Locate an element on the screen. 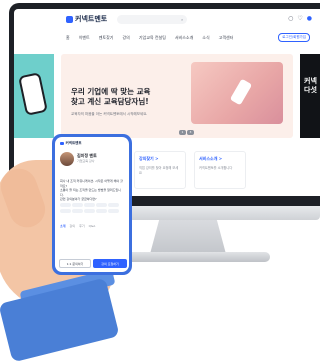 This screenshot has height=362, width=320. request-lecture-button: 강의 요청하기 is located at coordinates (110, 263).